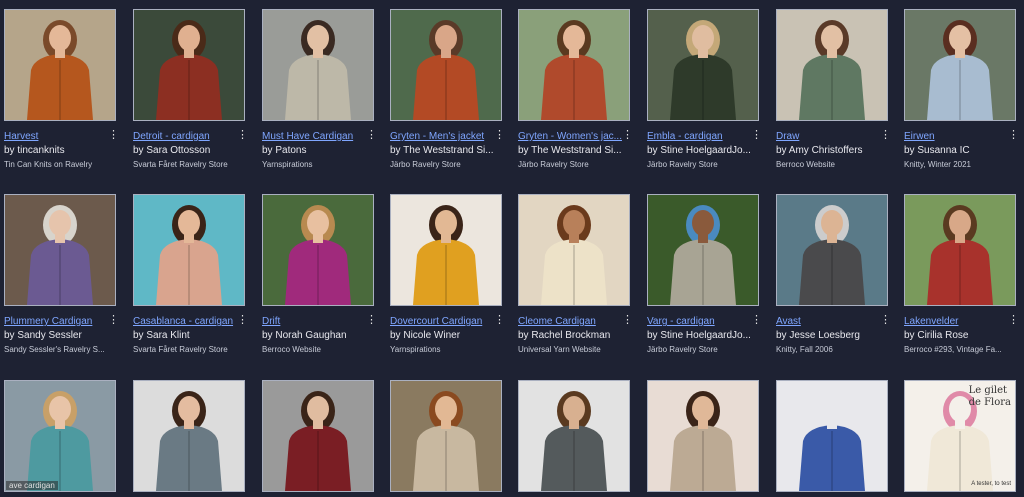 The height and width of the screenshot is (497, 1024). What do you see at coordinates (957, 136) in the screenshot?
I see `pattern-title-link: Eirwen` at bounding box center [957, 136].